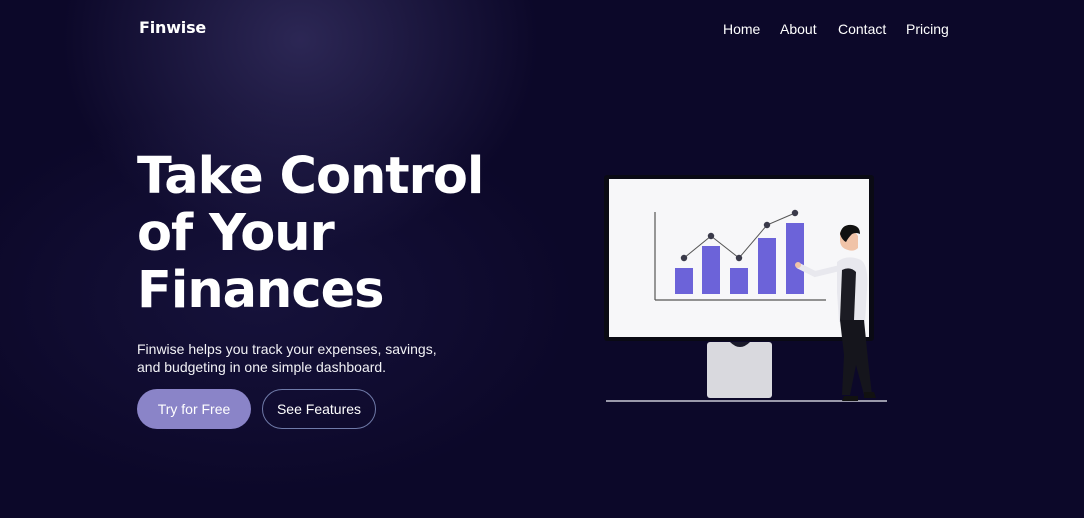 Image resolution: width=1084 pixels, height=518 pixels. What do you see at coordinates (194, 409) in the screenshot?
I see `try-for-free-button: Try for Free` at bounding box center [194, 409].